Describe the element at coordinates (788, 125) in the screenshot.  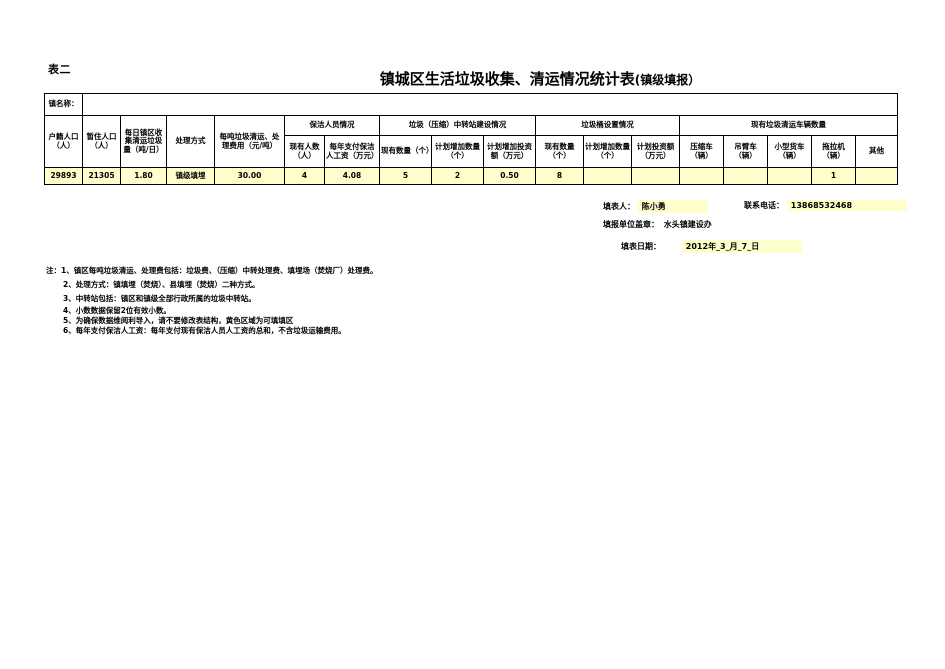
I see `group-header-vehicles: 现有垃圾清运车辆数量` at that location.